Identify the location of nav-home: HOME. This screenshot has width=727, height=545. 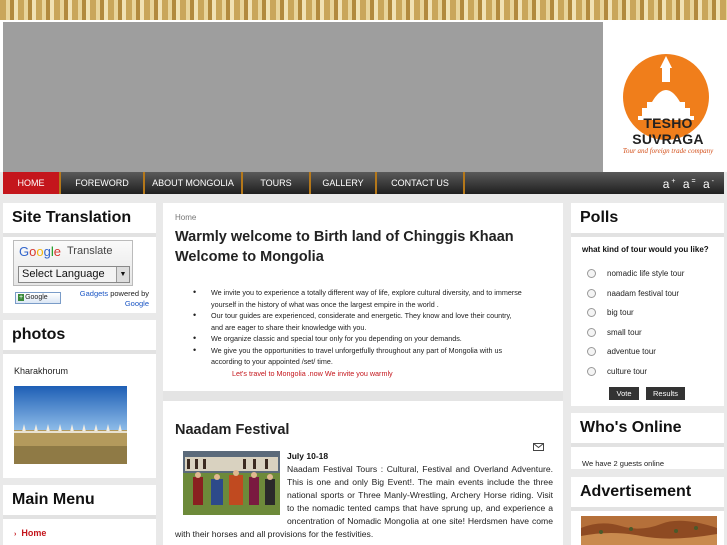
(31, 183).